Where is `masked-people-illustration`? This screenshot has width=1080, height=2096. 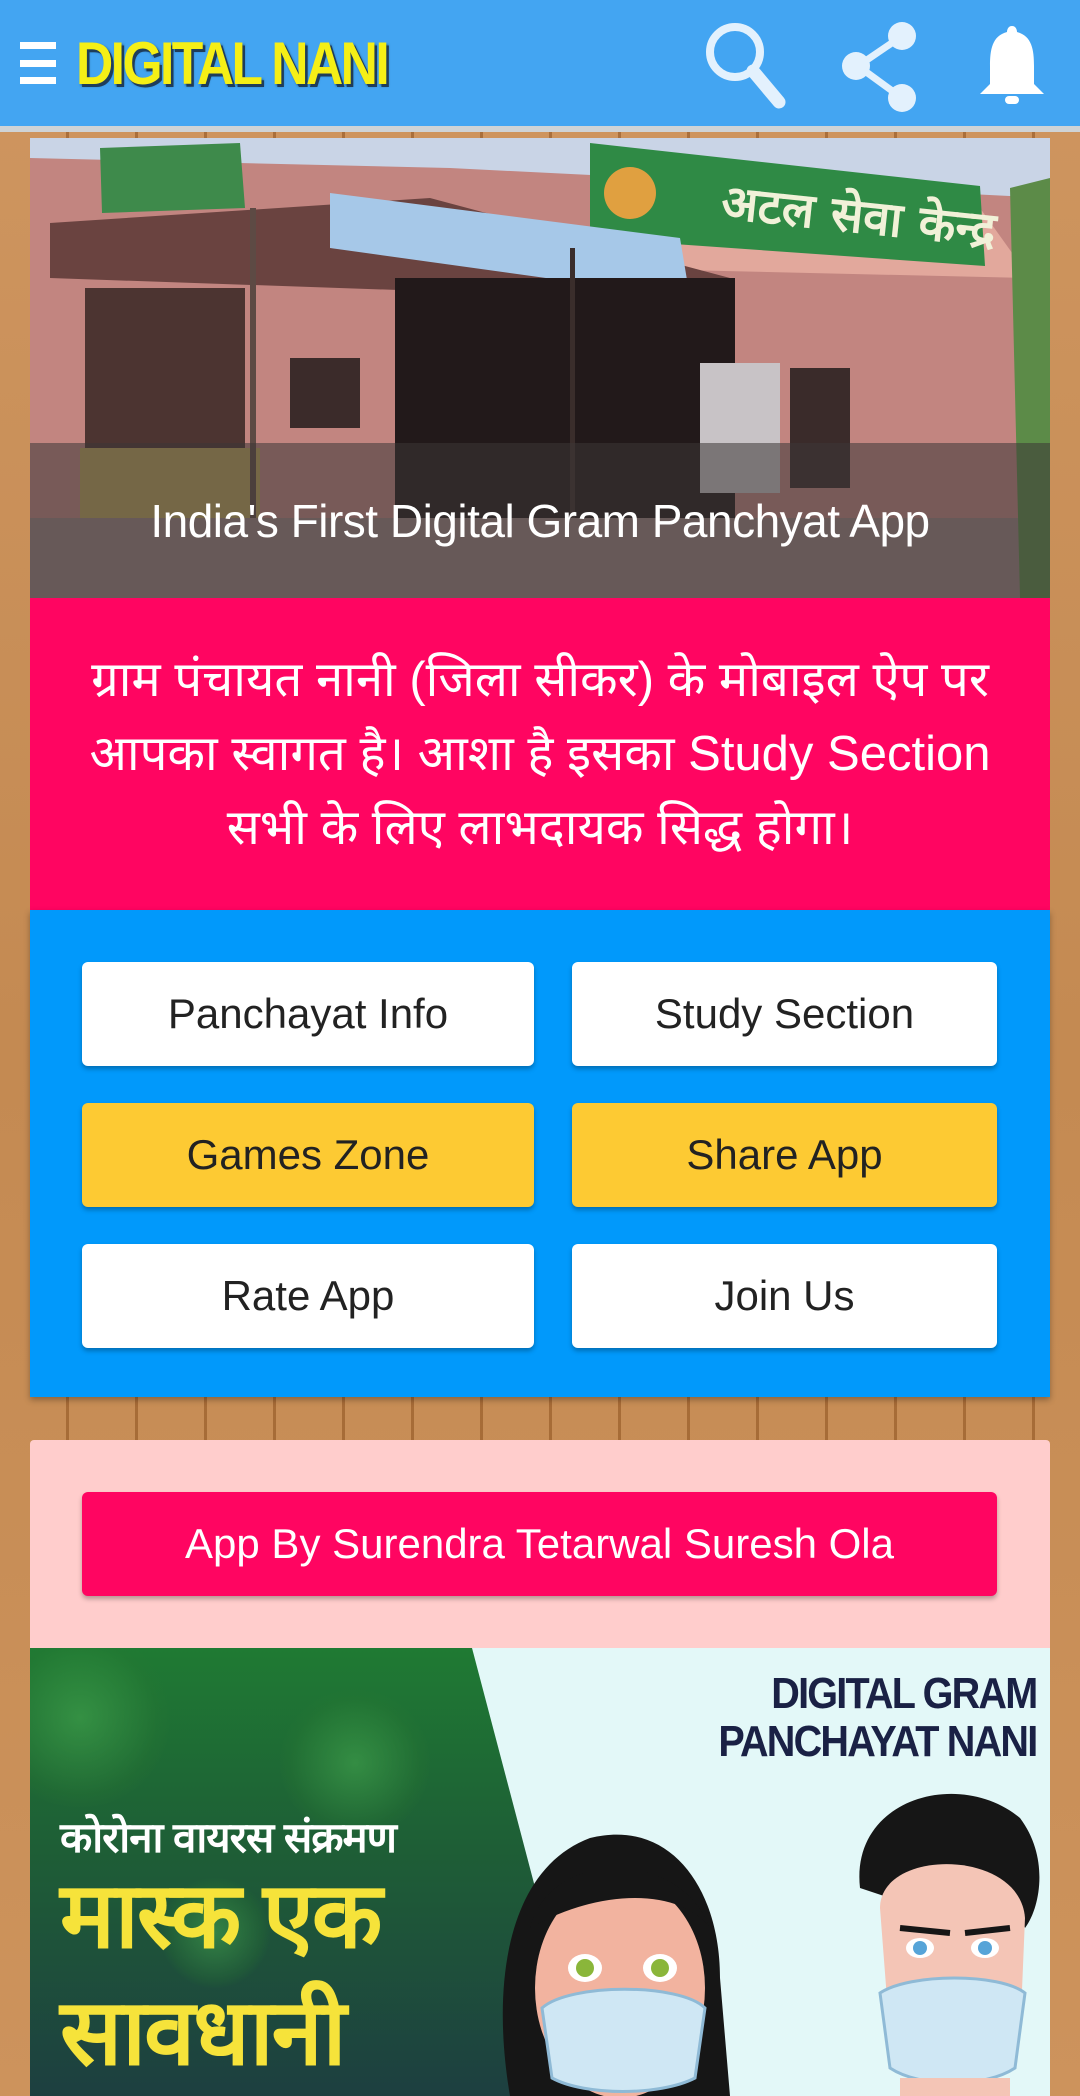 masked-people-illustration is located at coordinates (771, 1944).